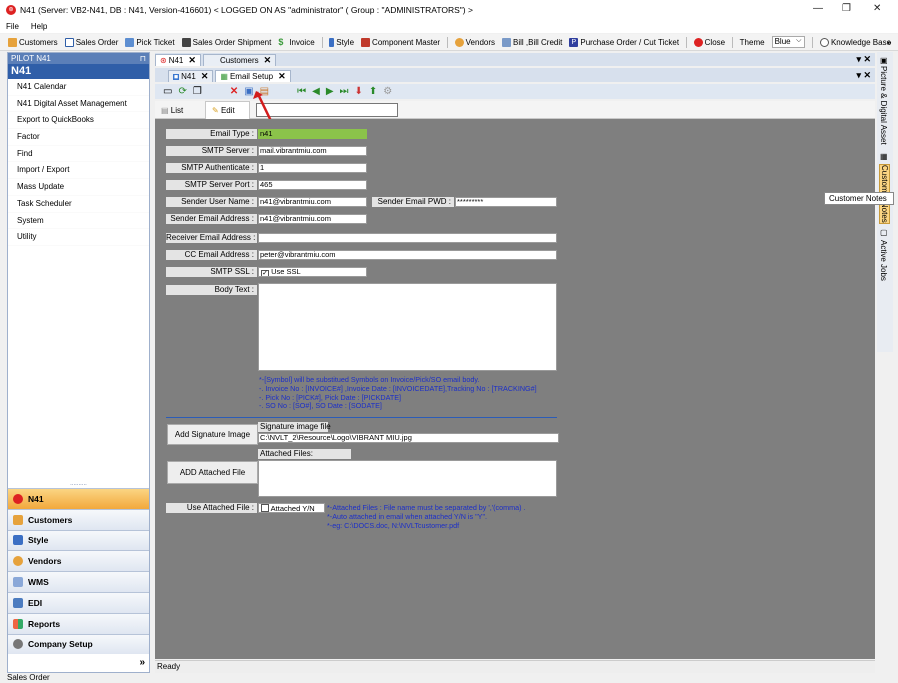  What do you see at coordinates (253, 76) in the screenshot?
I see `tab-email-setup: ▦ Email Setup ✕` at bounding box center [253, 76].